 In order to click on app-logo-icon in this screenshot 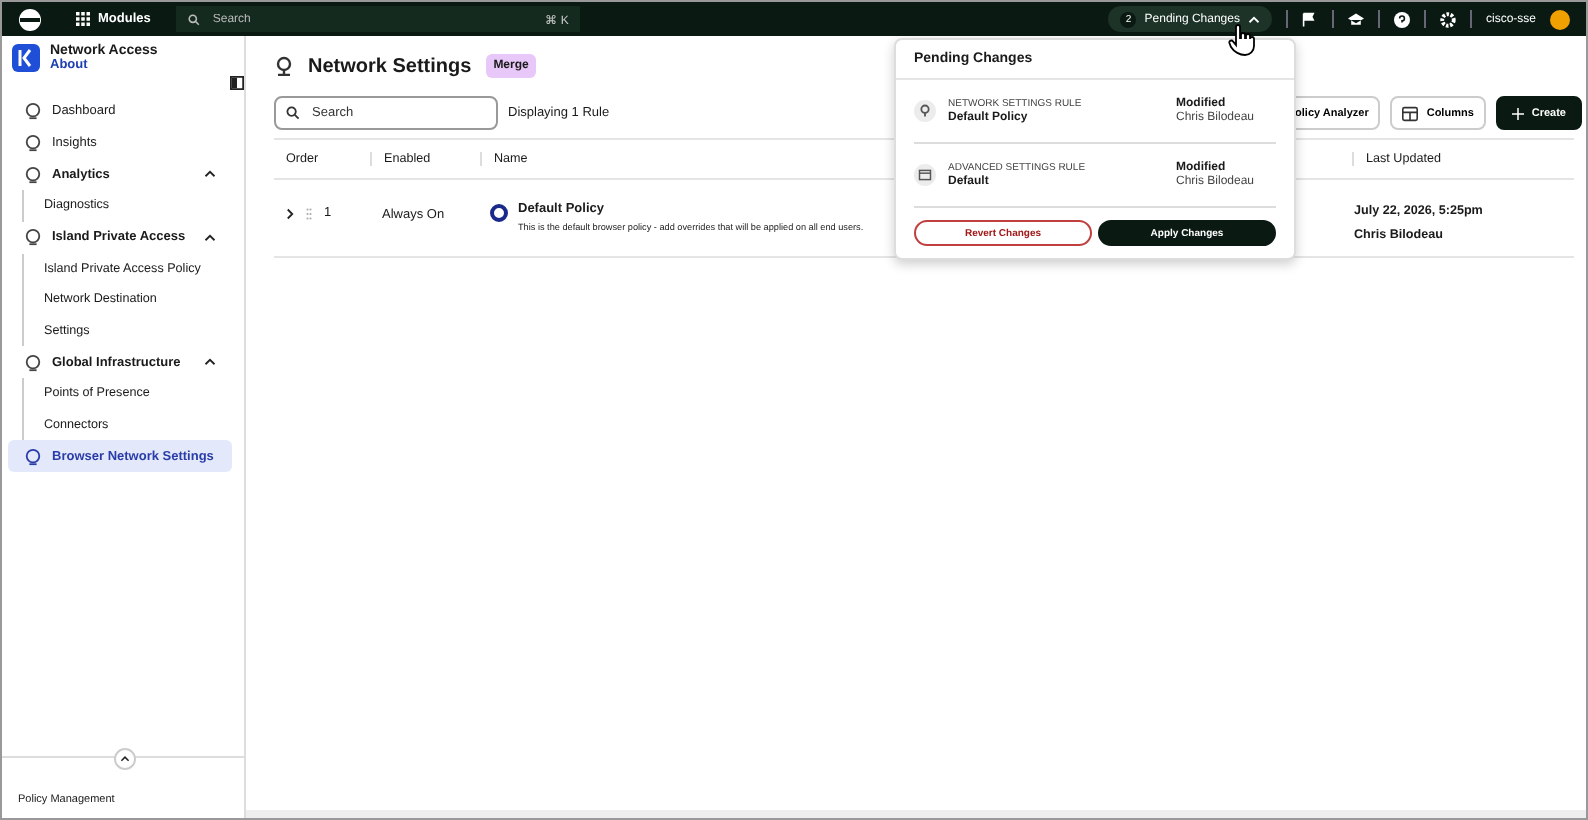, I will do `click(26, 58)`.